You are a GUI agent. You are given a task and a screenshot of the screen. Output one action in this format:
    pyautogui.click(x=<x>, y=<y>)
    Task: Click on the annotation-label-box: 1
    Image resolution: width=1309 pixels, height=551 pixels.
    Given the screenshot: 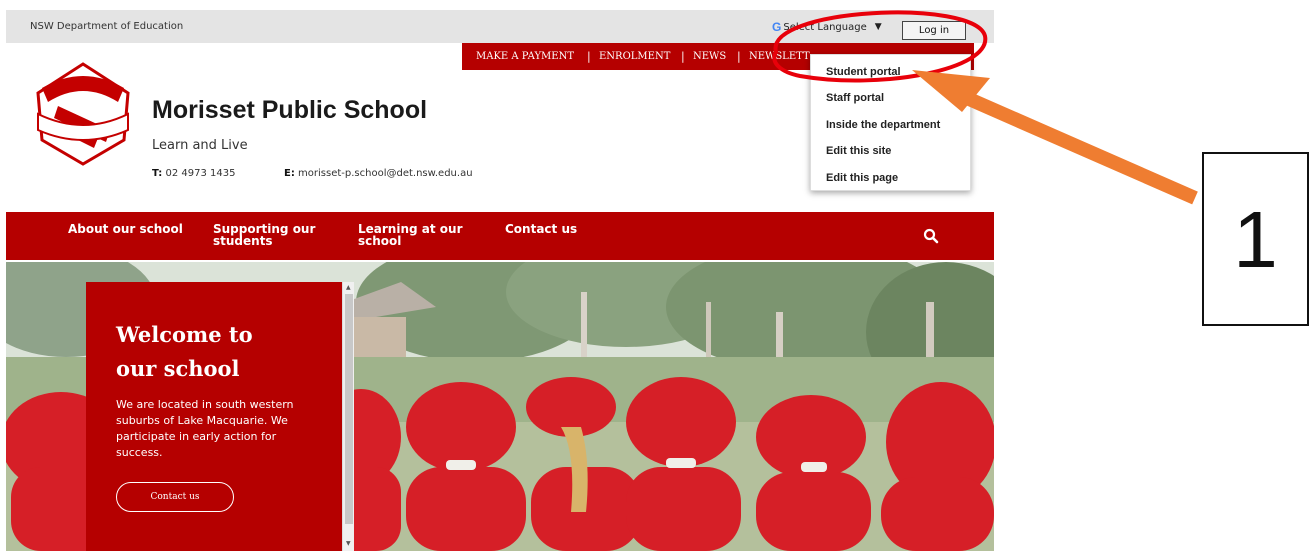 What is the action you would take?
    pyautogui.click(x=1255, y=239)
    